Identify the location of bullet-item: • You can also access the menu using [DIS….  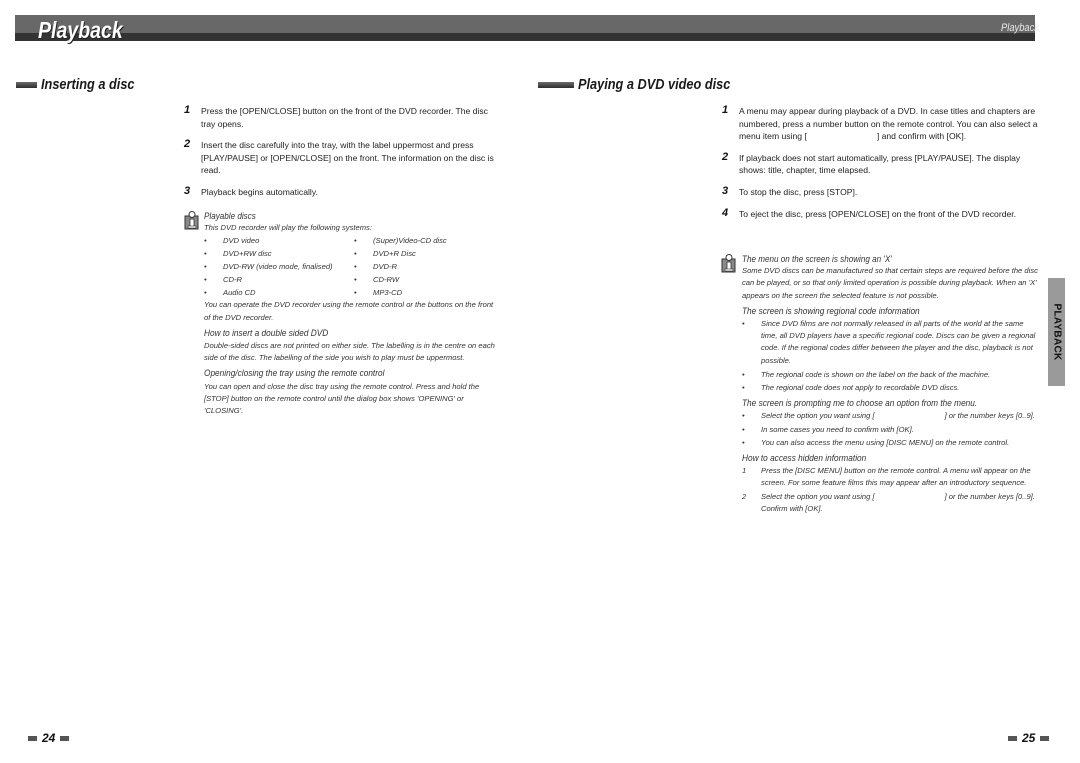
(876, 442).